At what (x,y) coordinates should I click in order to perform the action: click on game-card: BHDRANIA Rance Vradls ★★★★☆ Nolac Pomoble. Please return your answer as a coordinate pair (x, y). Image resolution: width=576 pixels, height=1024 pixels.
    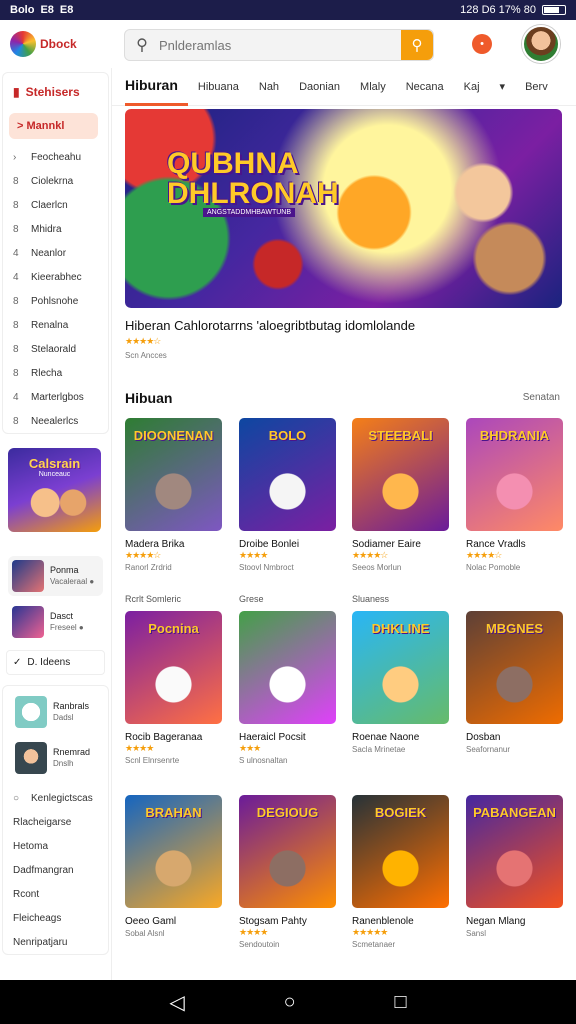
    Looking at the image, I should click on (514, 495).